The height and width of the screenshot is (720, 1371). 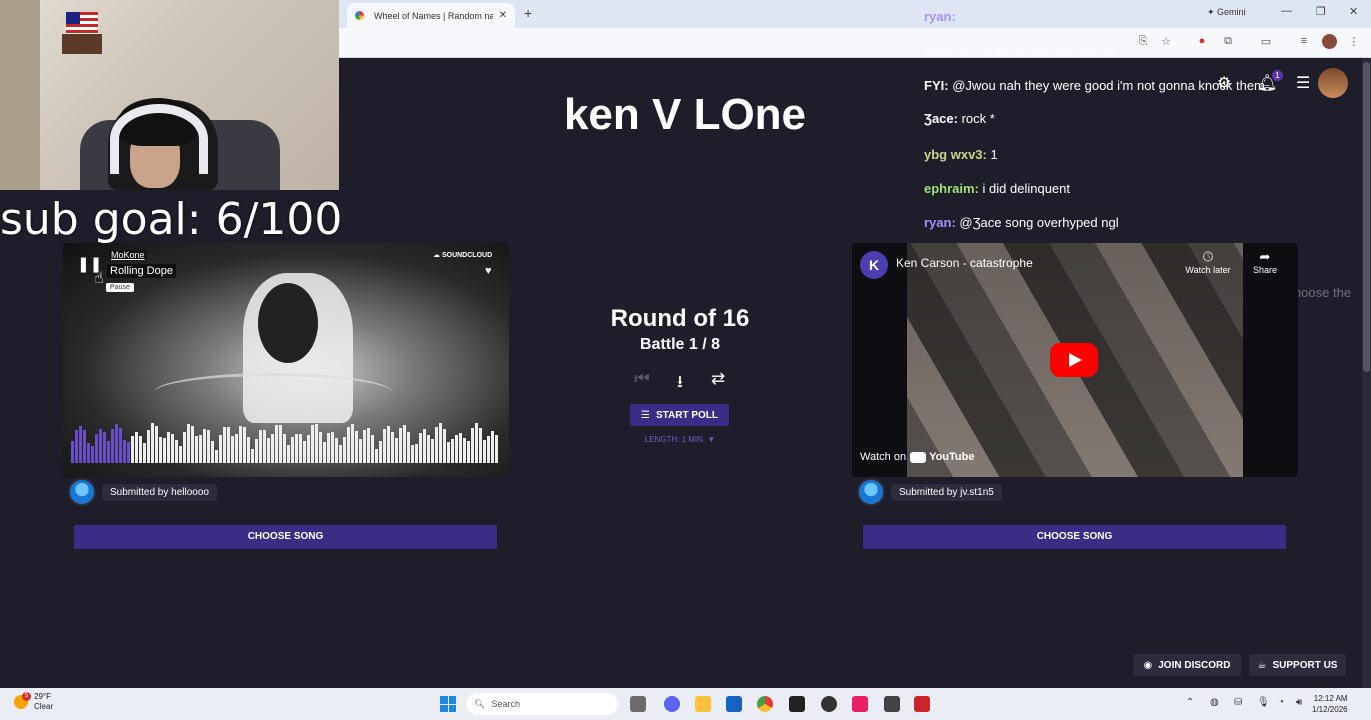 I want to click on poll-length-select: LENGTH: 1 MIN. ▼, so click(x=680, y=439).